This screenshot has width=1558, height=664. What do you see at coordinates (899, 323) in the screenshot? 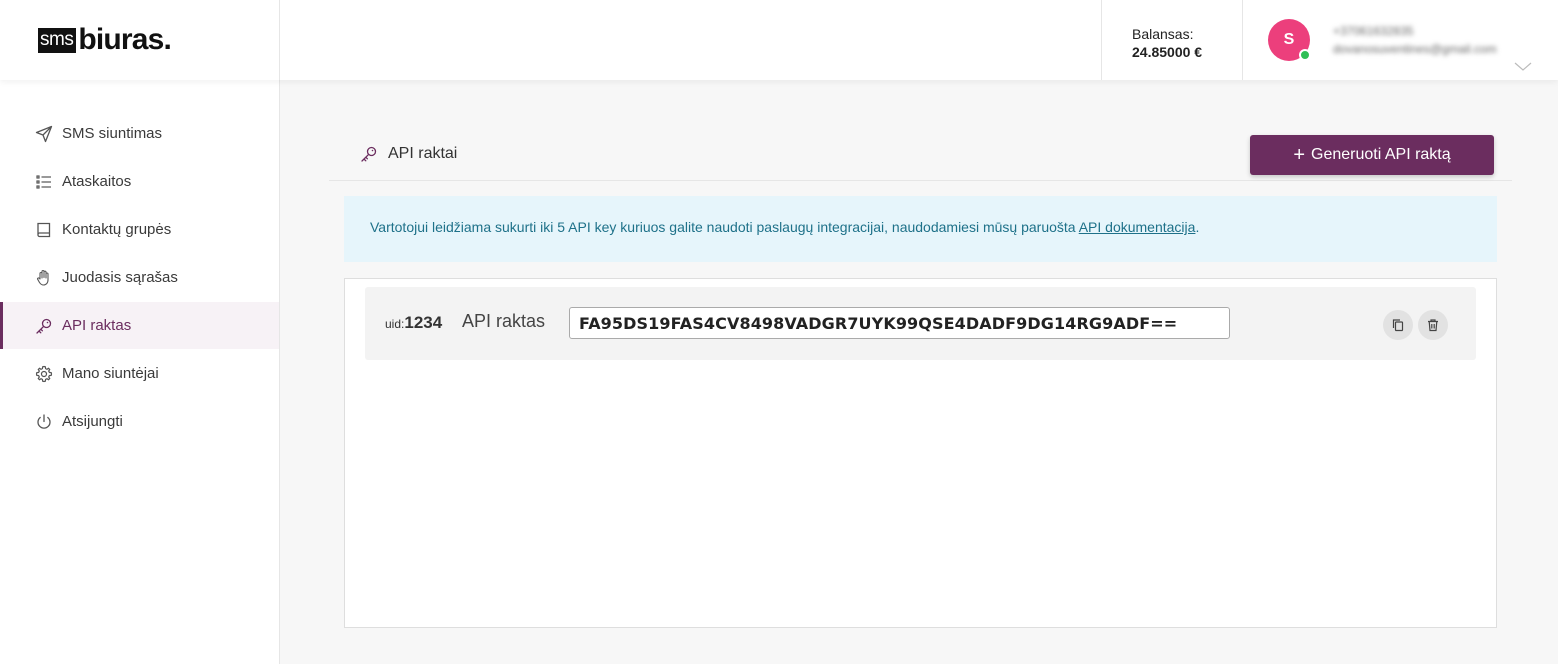
I see `api-key-field` at bounding box center [899, 323].